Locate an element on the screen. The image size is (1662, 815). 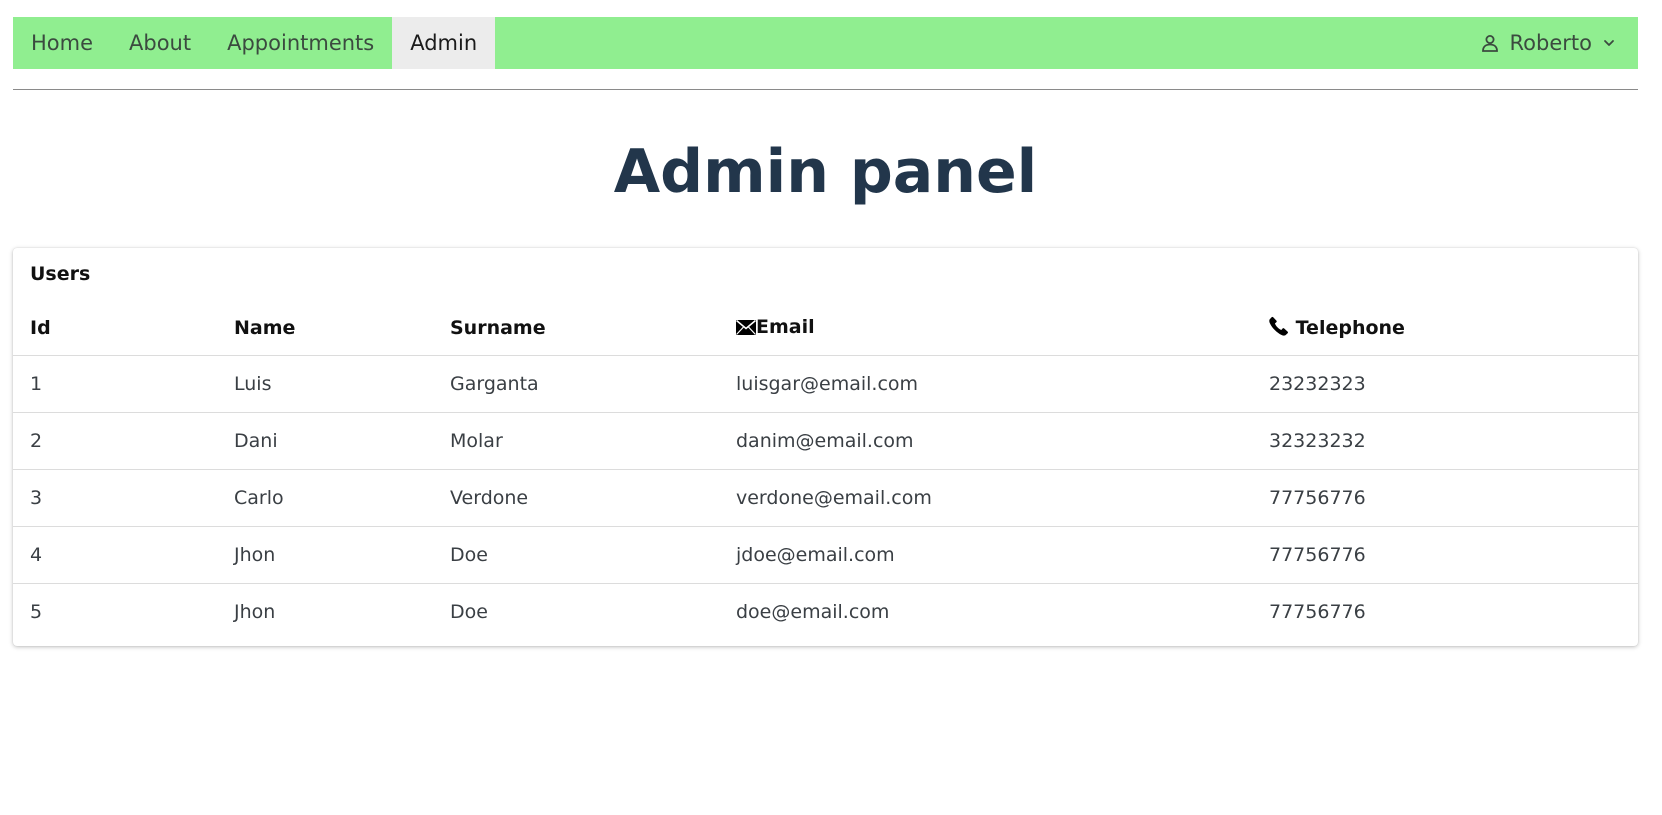
column-header-surname: Surname is located at coordinates (576, 329).